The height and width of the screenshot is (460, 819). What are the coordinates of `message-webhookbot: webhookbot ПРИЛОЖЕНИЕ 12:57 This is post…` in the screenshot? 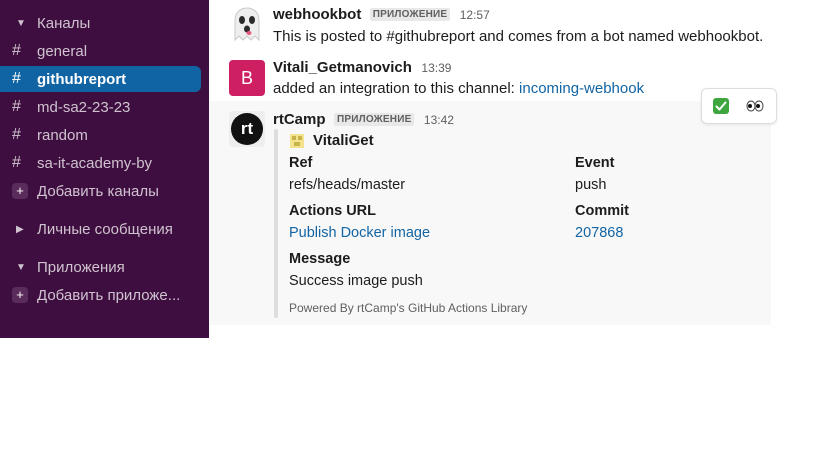 It's located at (490, 27).